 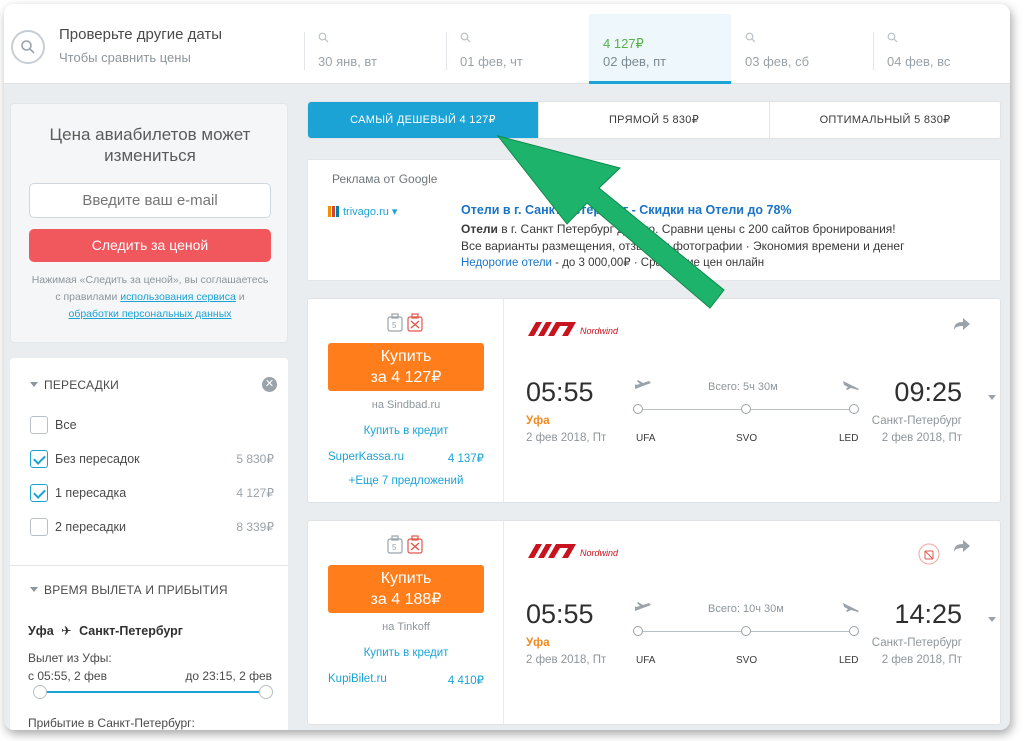 What do you see at coordinates (406, 377) in the screenshot?
I see `buy-button-price: за 4 127₽` at bounding box center [406, 377].